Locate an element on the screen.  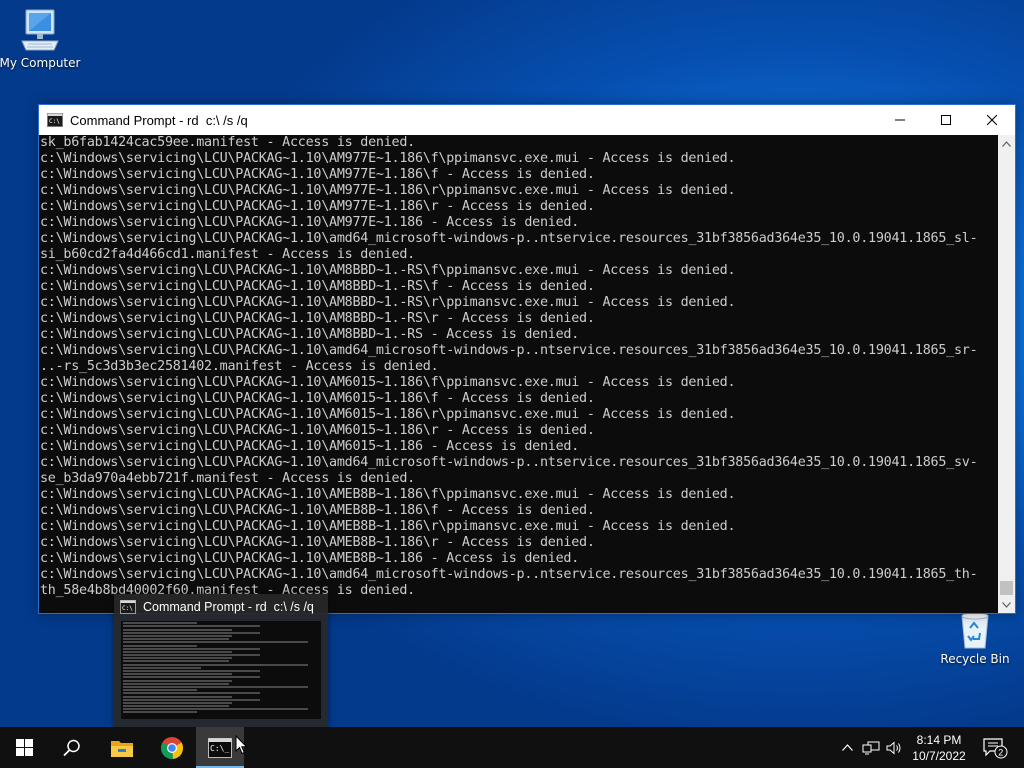
chevron-down-icon is located at coordinates (1006, 604).